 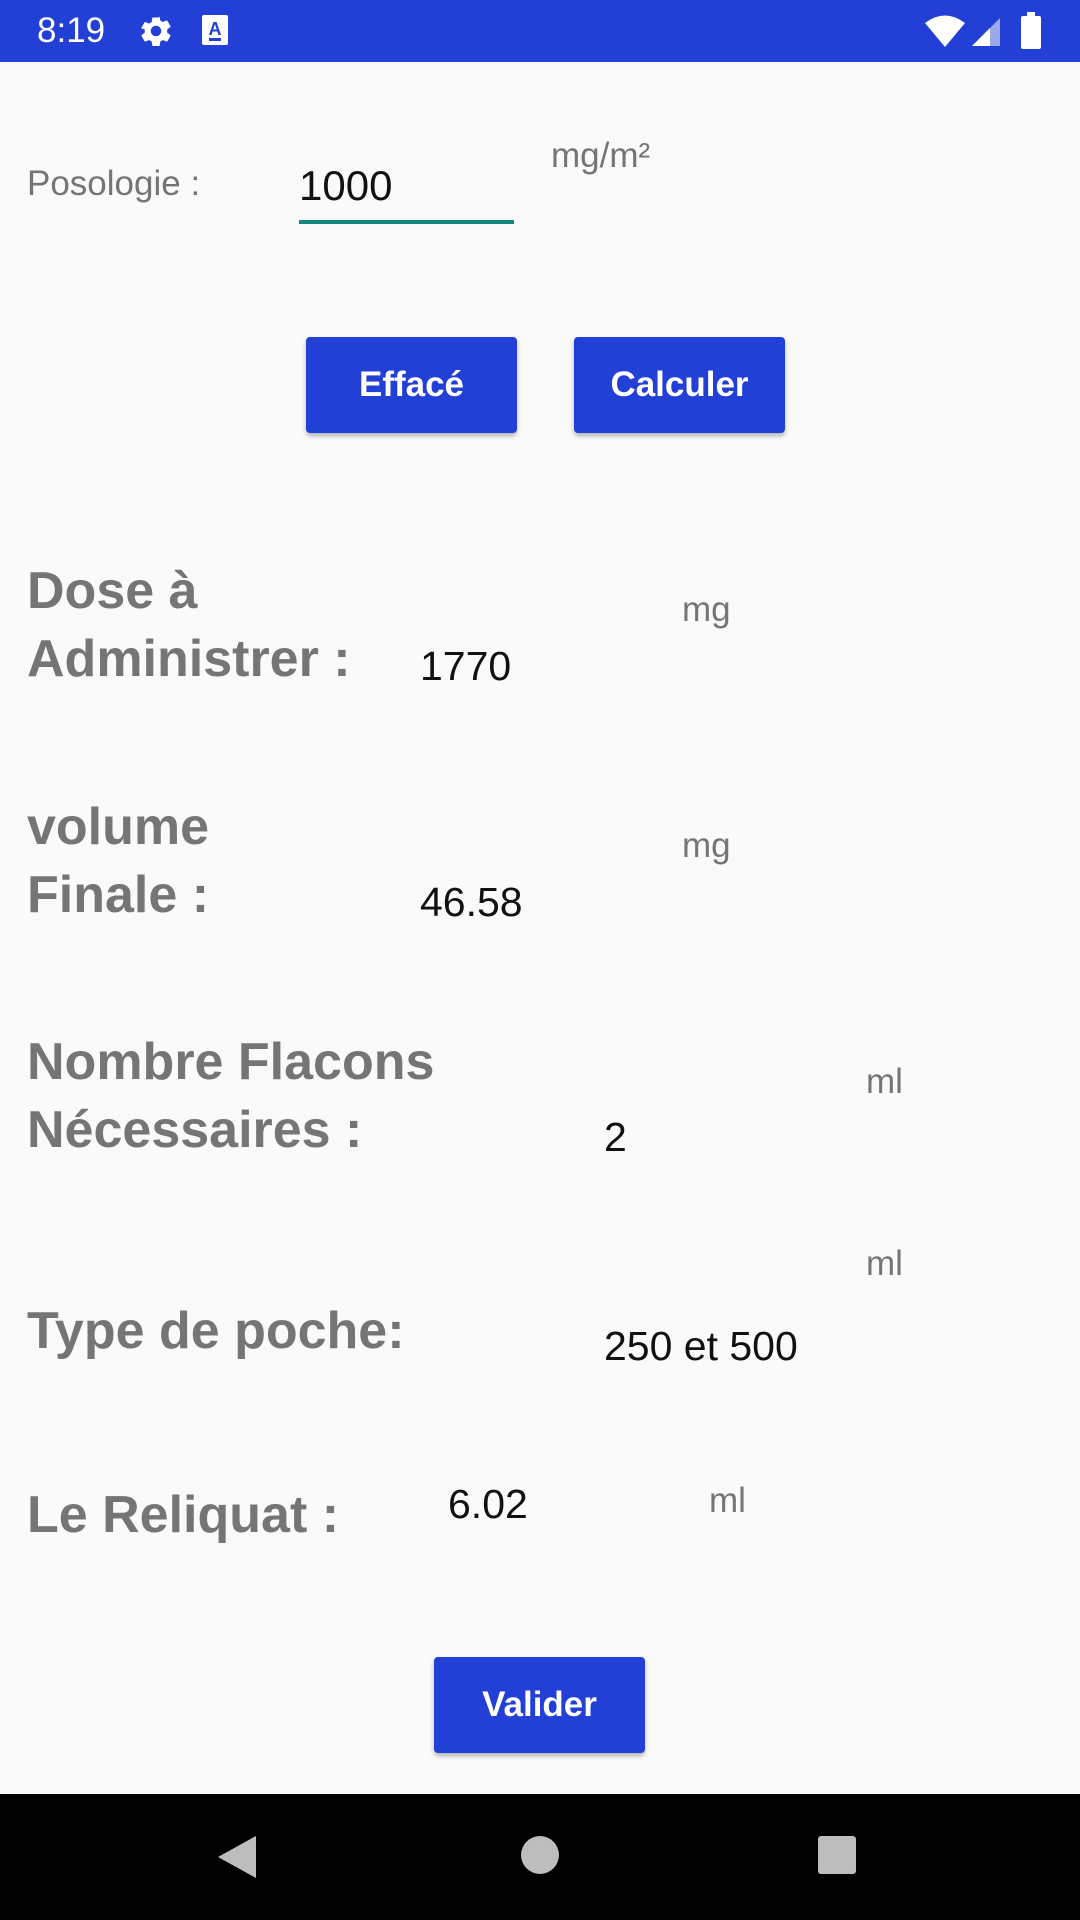 I want to click on wifi-icon, so click(x=945, y=33).